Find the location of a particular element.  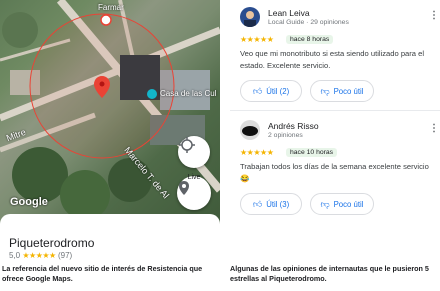

place-rating-row: 5,0 ★★★★★ (97) is located at coordinates (40, 255).